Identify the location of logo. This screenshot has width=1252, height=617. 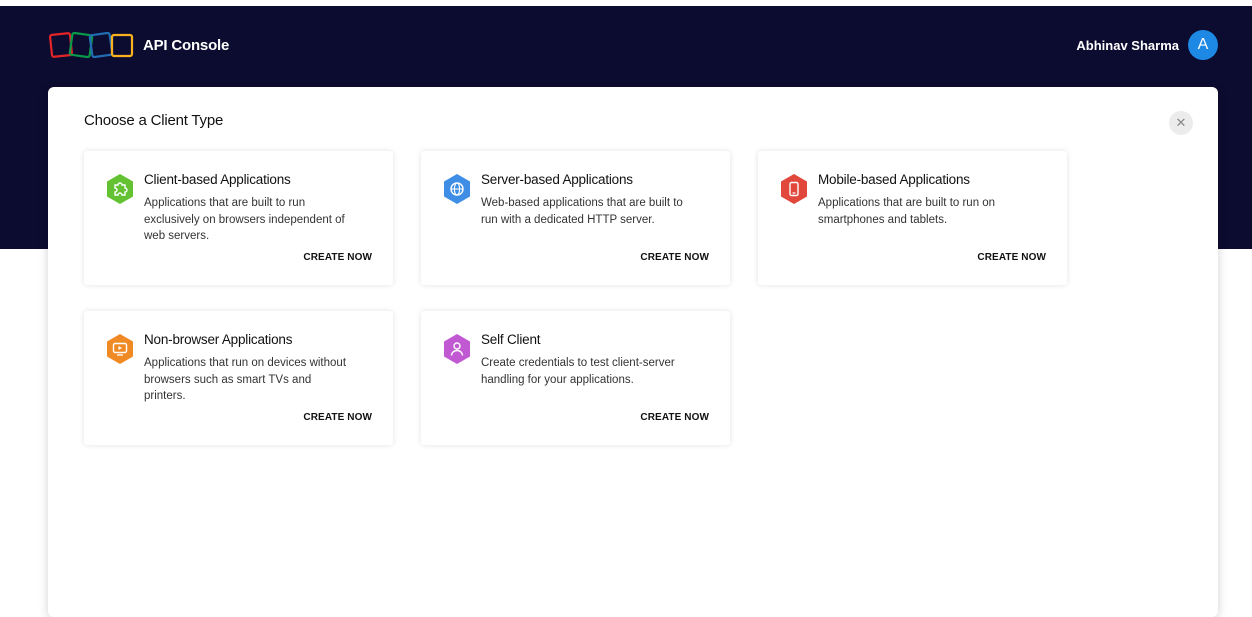
(91, 45).